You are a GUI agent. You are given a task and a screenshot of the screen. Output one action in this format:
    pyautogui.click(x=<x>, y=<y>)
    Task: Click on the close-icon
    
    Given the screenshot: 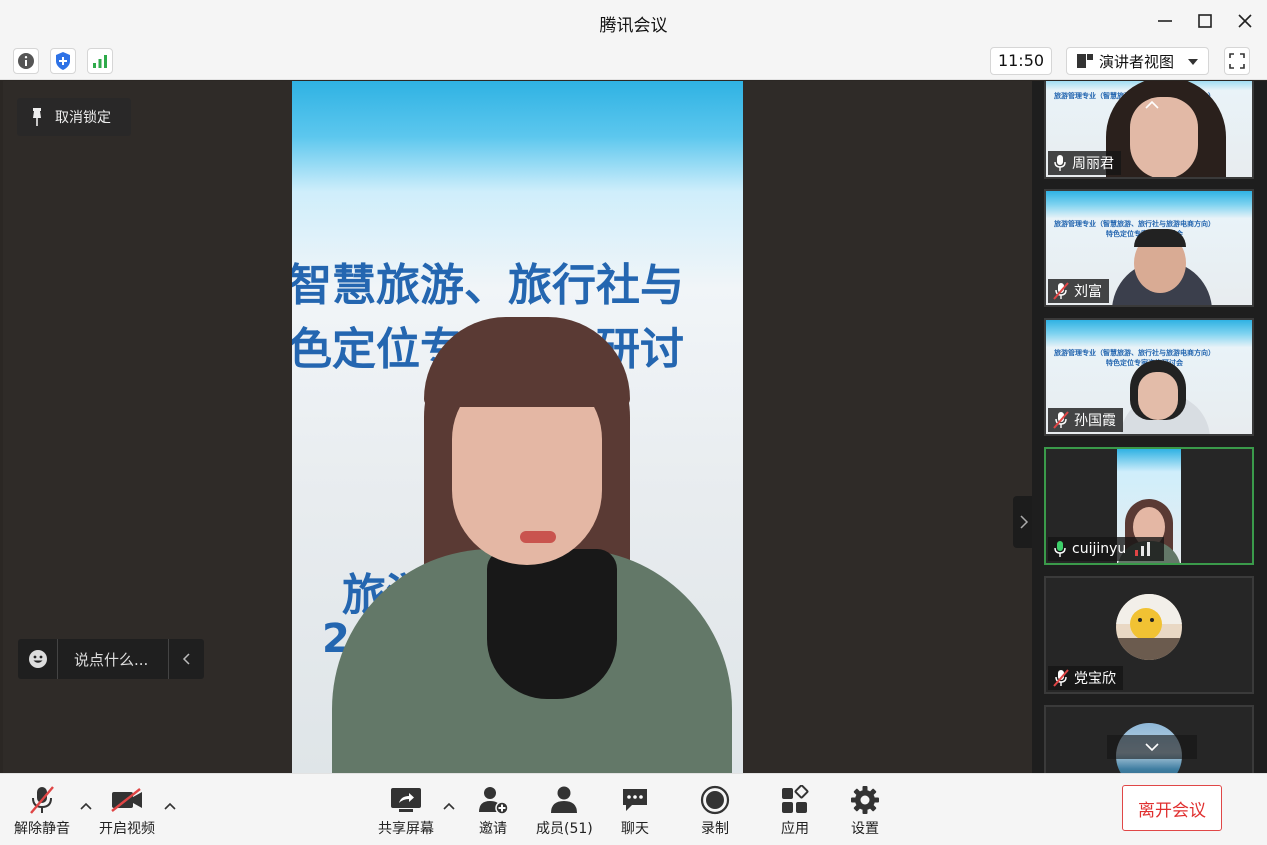 What is the action you would take?
    pyautogui.click(x=1245, y=21)
    